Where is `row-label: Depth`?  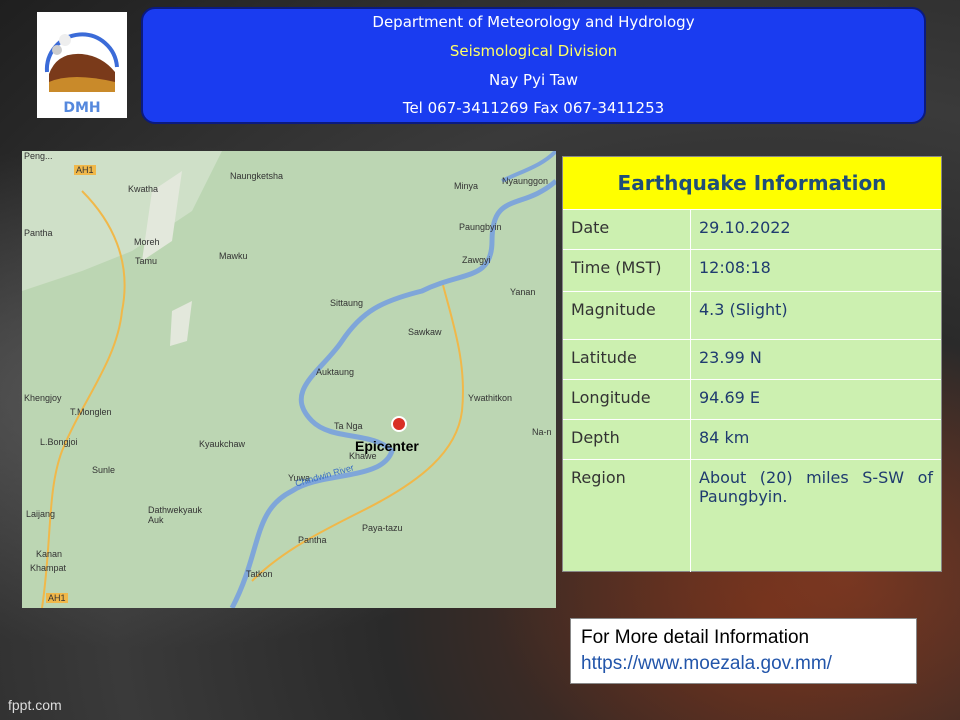 row-label: Depth is located at coordinates (595, 437).